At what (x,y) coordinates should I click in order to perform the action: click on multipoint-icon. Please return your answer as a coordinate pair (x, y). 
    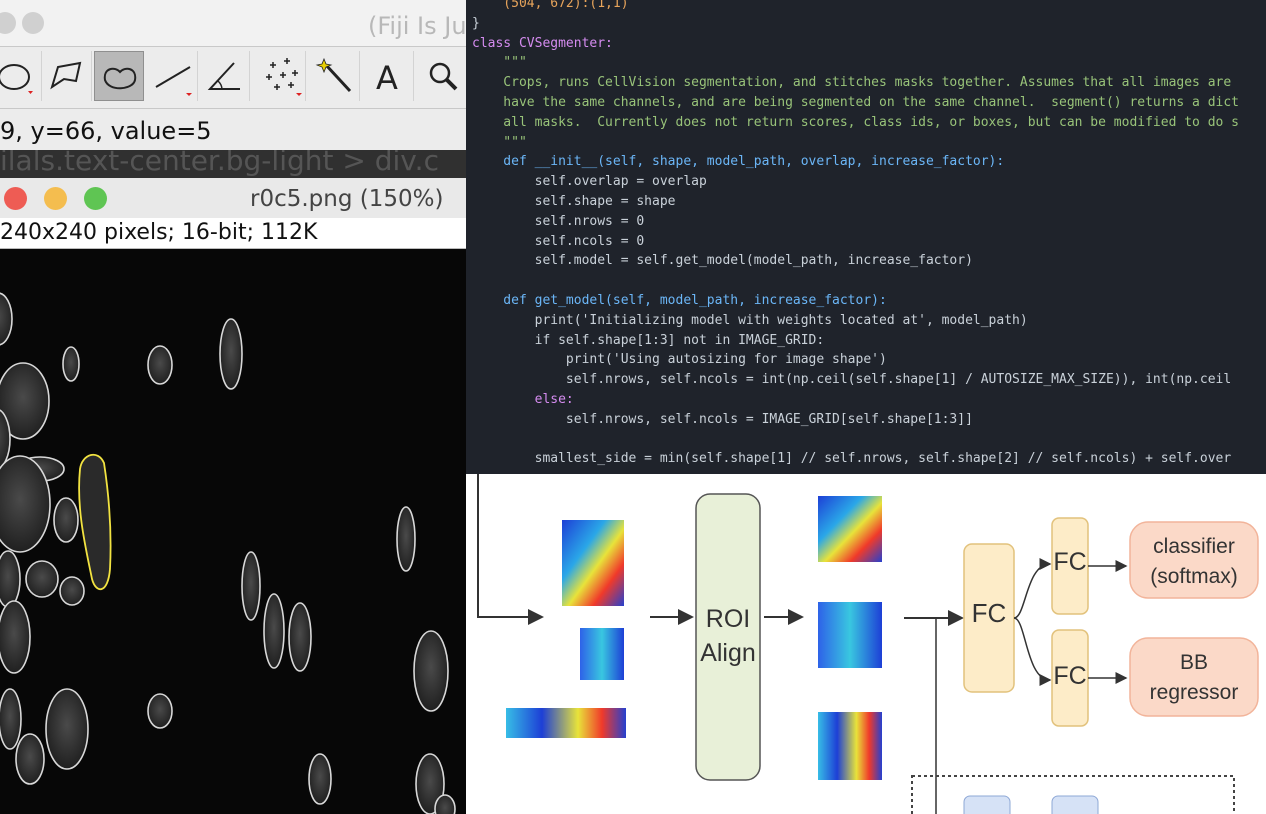
    Looking at the image, I should click on (284, 77).